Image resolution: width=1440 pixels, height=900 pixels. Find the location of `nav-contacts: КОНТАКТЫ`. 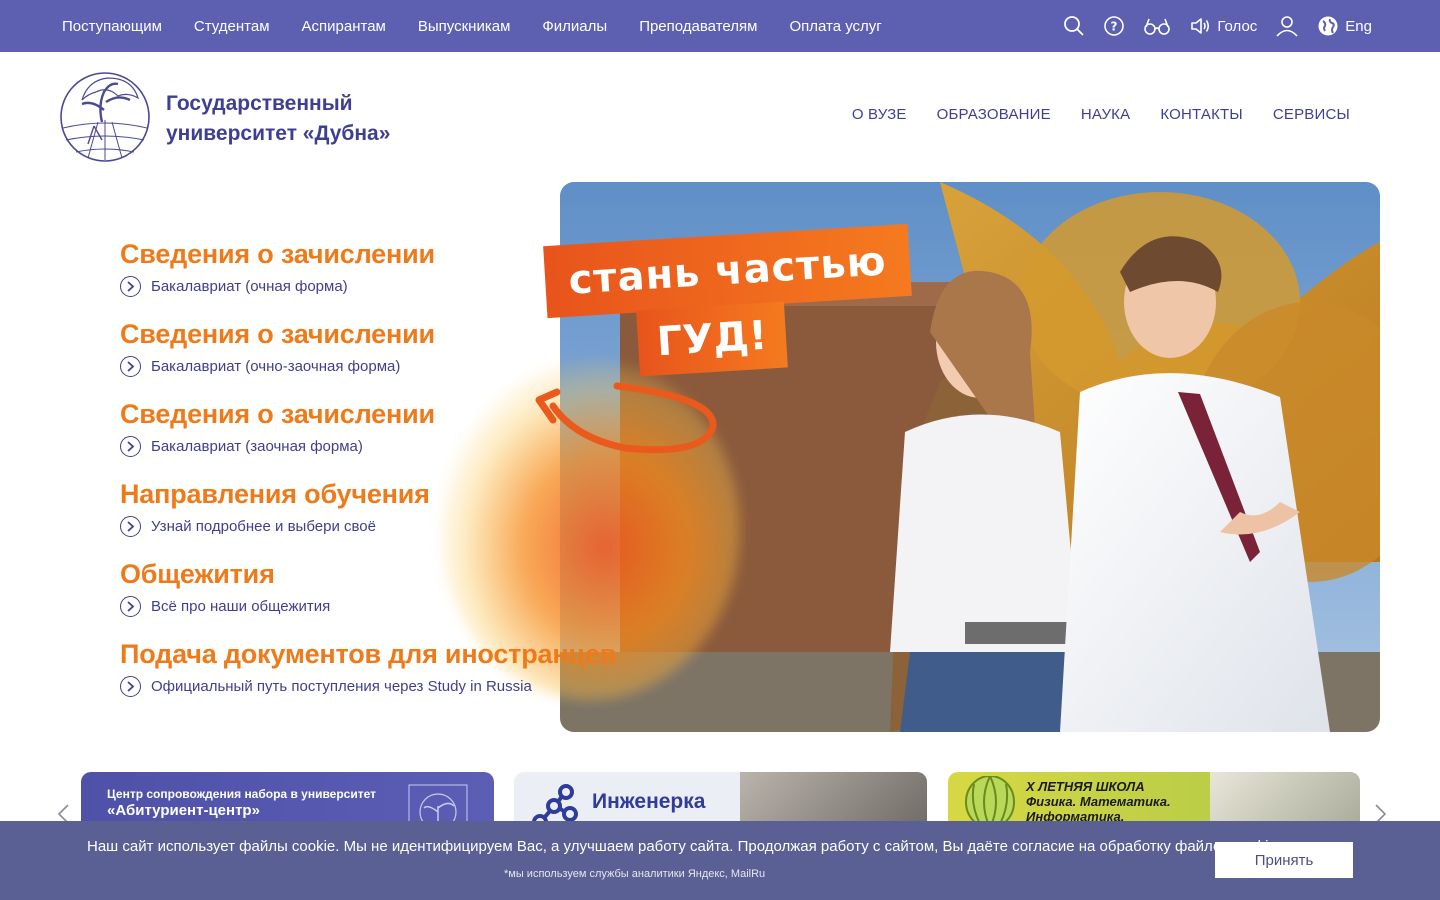

nav-contacts: КОНТАКТЫ is located at coordinates (1201, 114).